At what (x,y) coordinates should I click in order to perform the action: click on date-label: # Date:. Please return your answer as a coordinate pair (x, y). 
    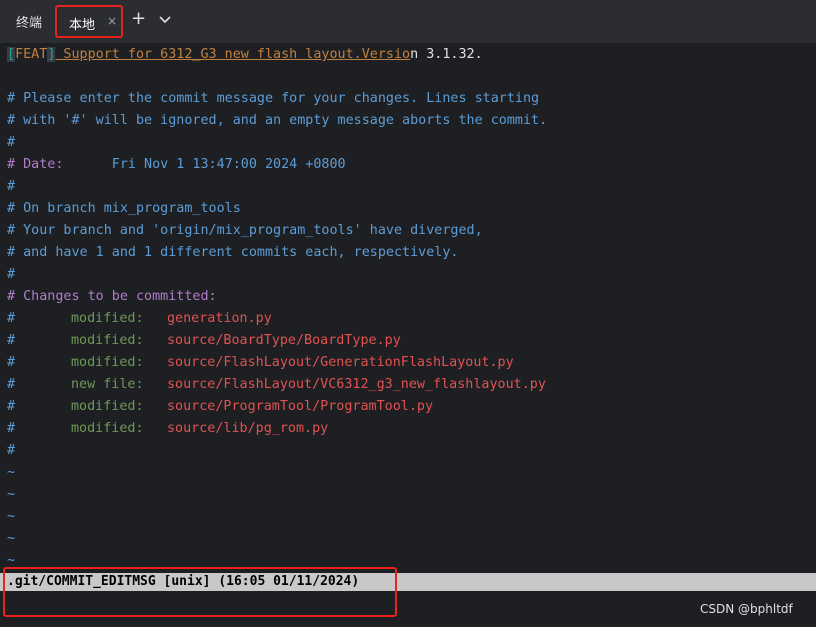
    Looking at the image, I should click on (35, 164).